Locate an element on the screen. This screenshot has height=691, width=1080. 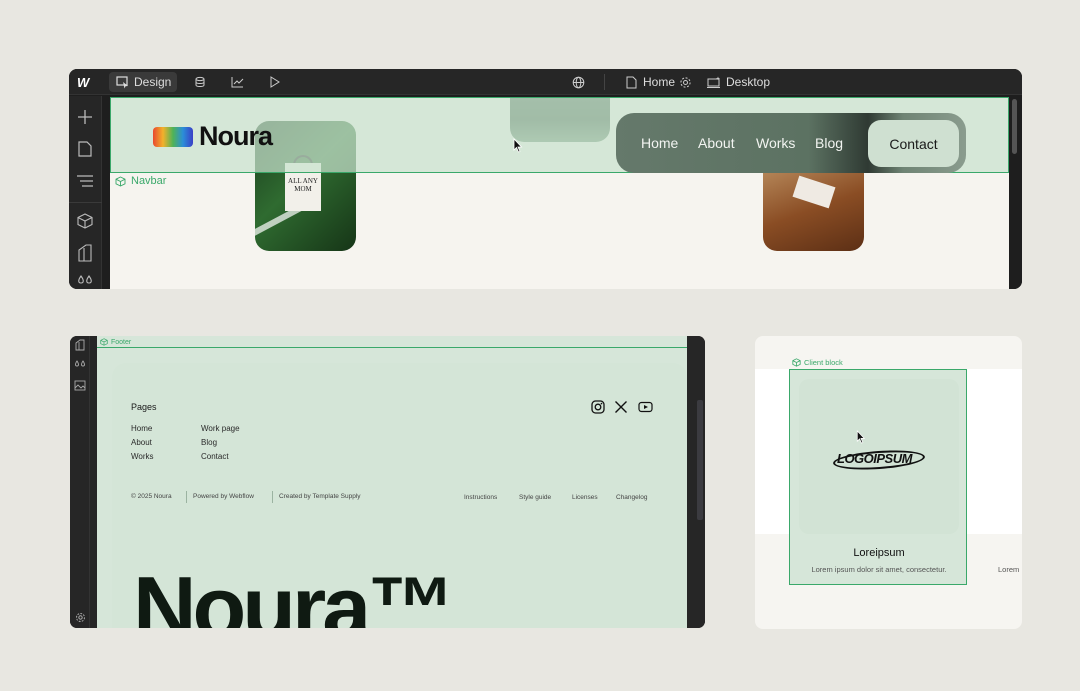
client-logo: LOGOIPSUM is located at coordinates (874, 458).